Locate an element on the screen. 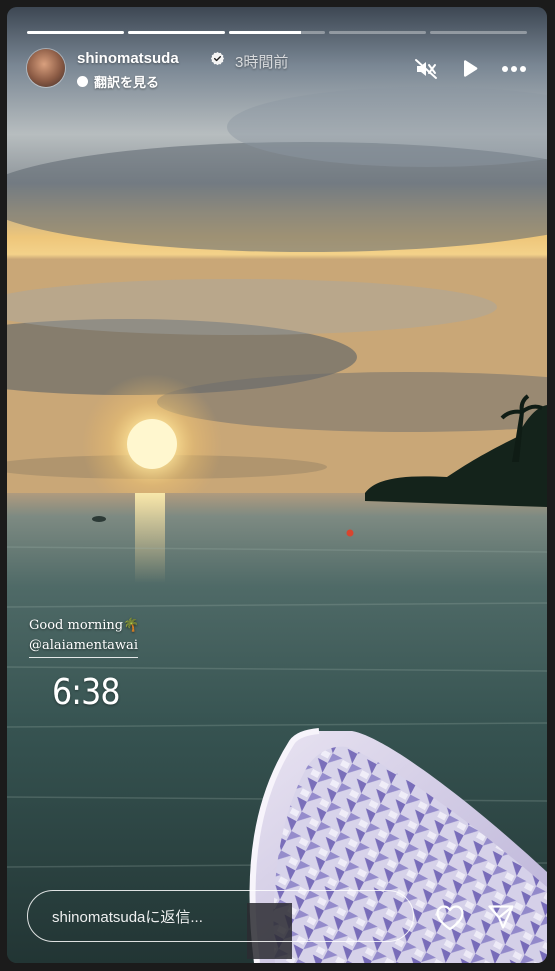  verified-badge-icon is located at coordinates (217, 58).